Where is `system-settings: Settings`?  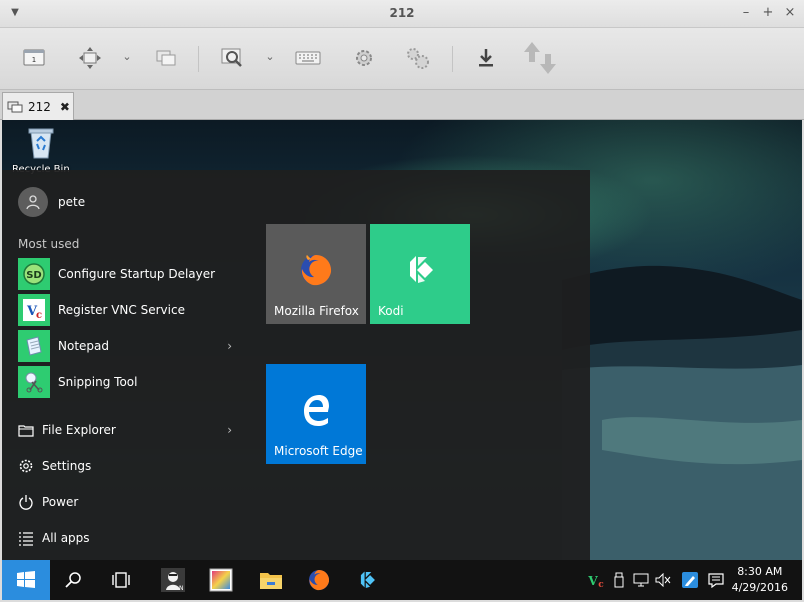
system-settings: Settings is located at coordinates (129, 466).